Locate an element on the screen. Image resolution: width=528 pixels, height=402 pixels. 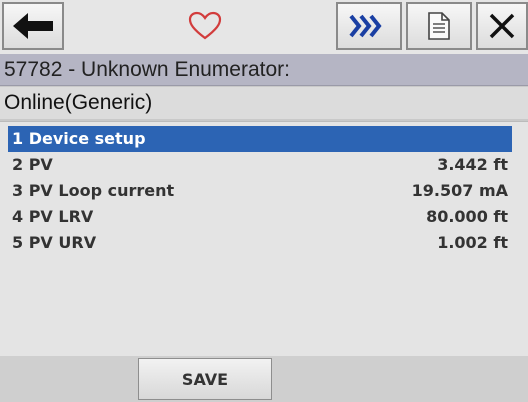
menu-item-label: 4 PV LRV is located at coordinates (53, 216).